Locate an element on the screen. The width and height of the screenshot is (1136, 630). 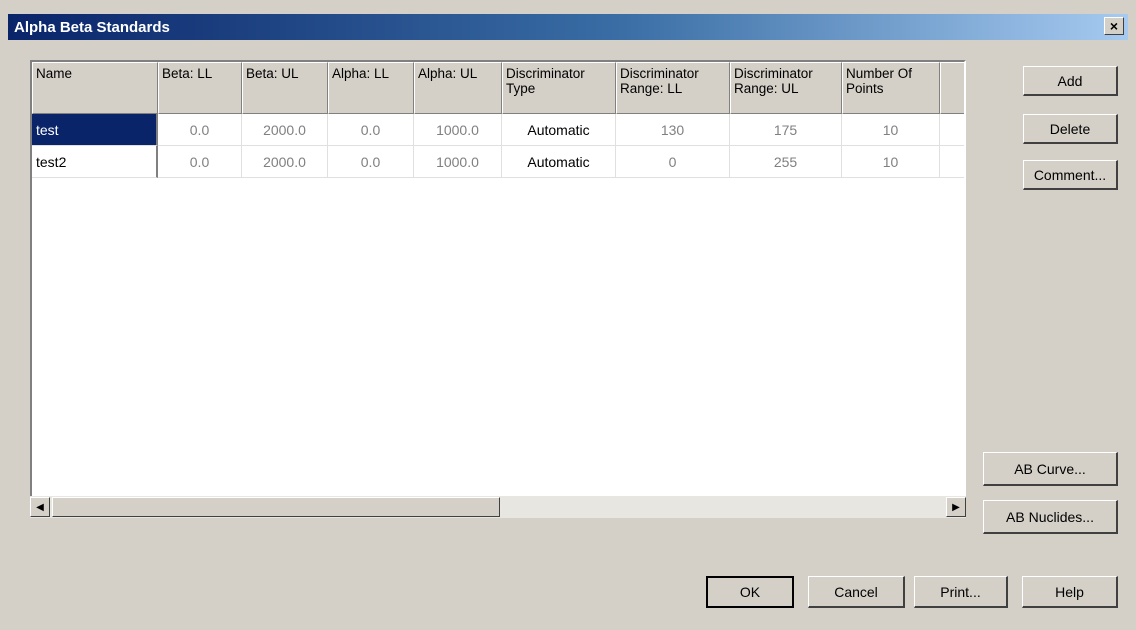
arrow-right-icon: ▶ is located at coordinates (956, 507).